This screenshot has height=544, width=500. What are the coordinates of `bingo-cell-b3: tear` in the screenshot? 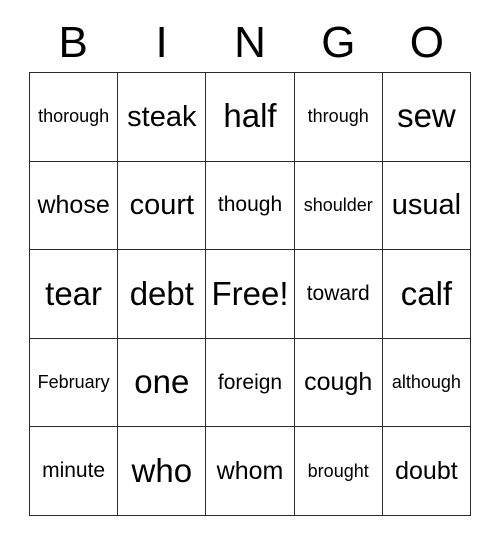 It's located at (74, 294).